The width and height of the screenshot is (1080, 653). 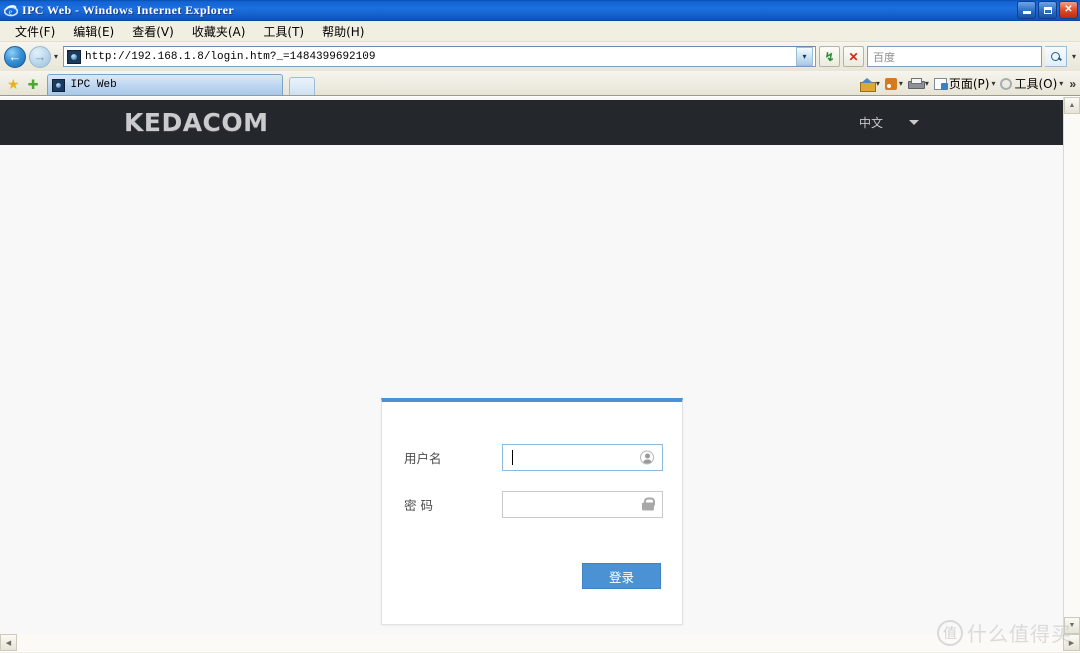 I want to click on username-label: 用户名, so click(x=423, y=458).